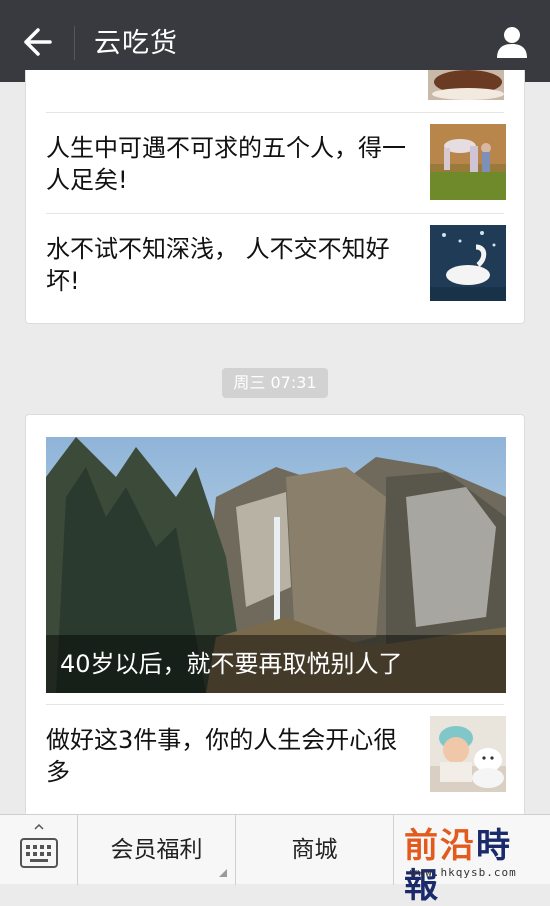 This screenshot has width=550, height=906. What do you see at coordinates (231, 664) in the screenshot?
I see `featured-title: 40岁以后，就不要再取悦别人了` at bounding box center [231, 664].